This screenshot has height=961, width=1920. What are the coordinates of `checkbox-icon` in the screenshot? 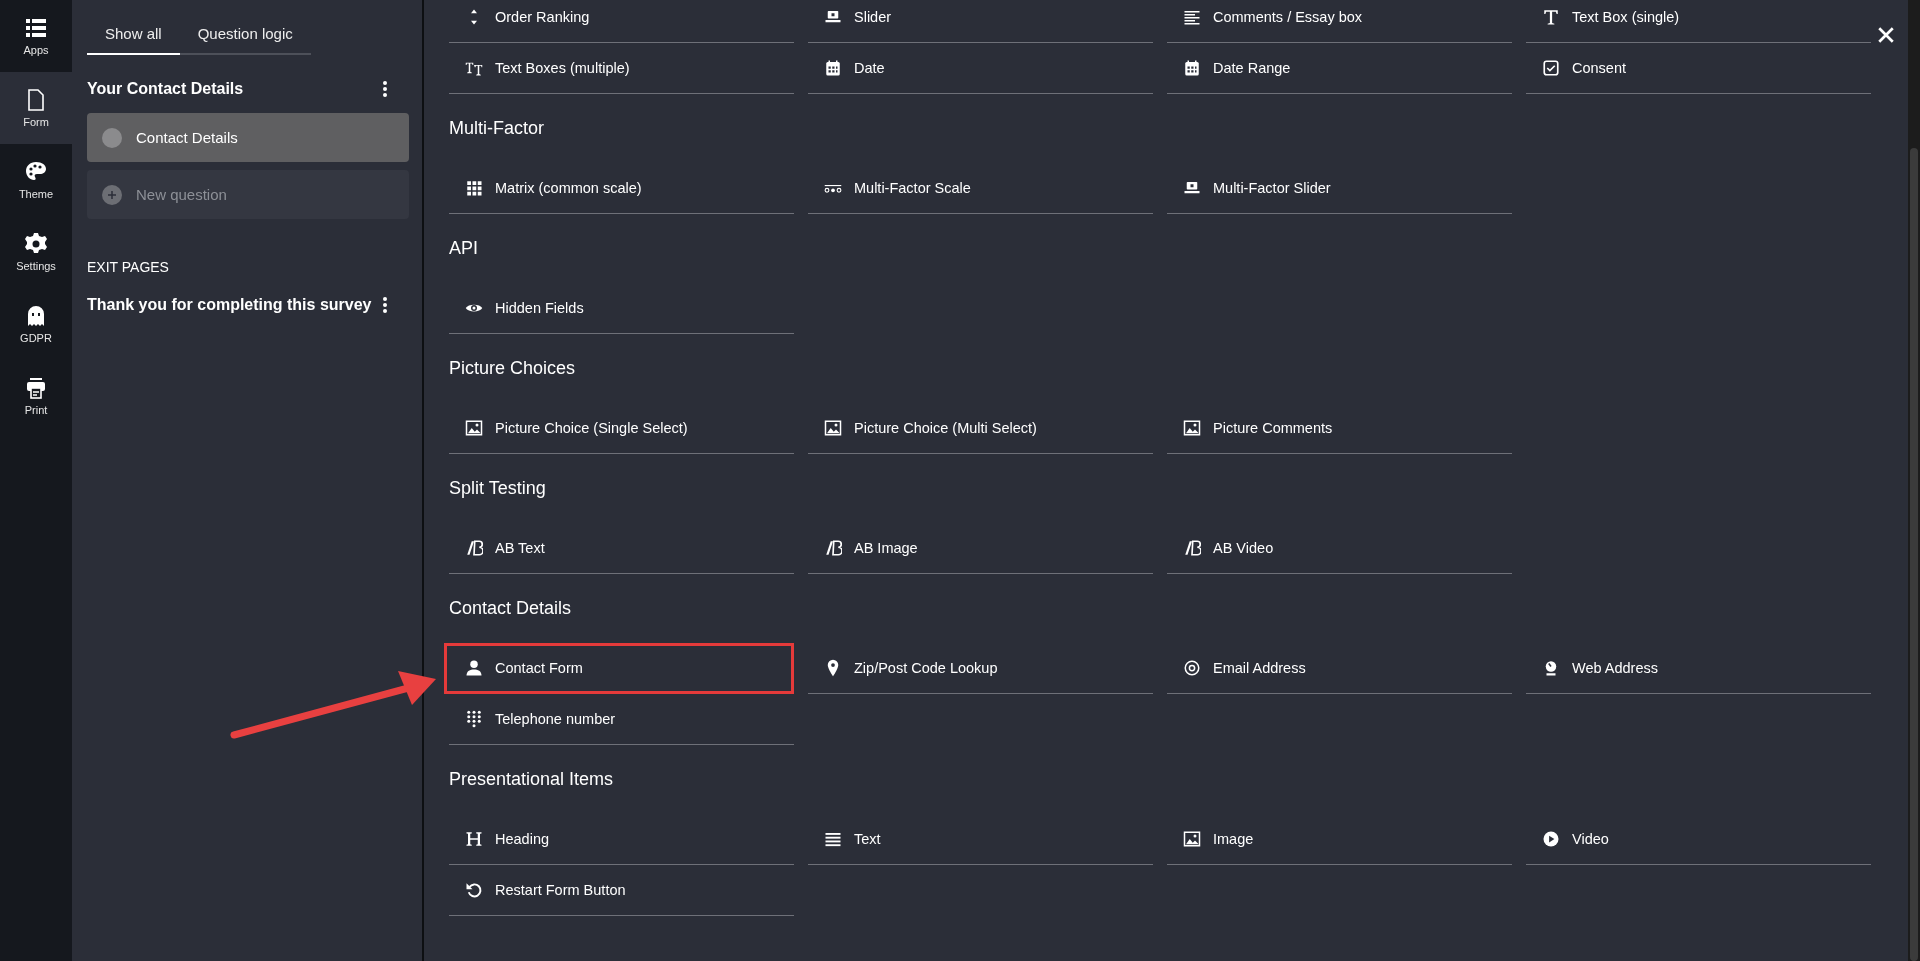 It's located at (1551, 68).